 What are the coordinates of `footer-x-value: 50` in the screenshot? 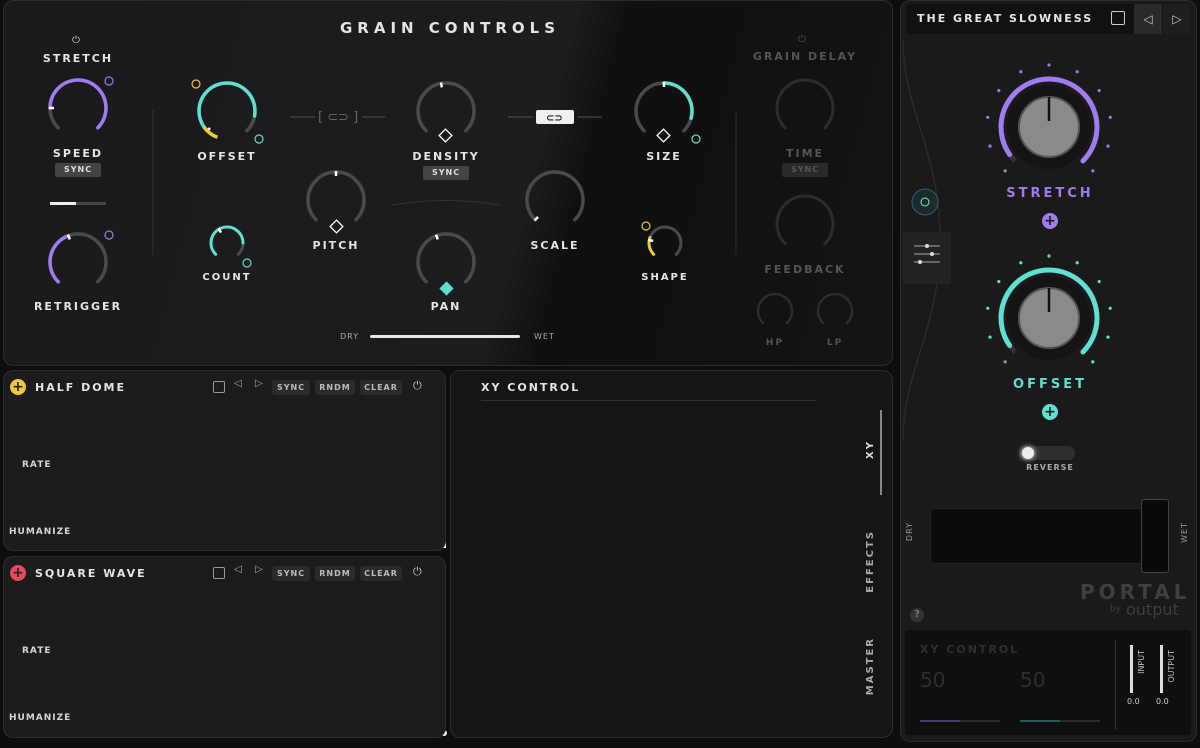 It's located at (932, 680).